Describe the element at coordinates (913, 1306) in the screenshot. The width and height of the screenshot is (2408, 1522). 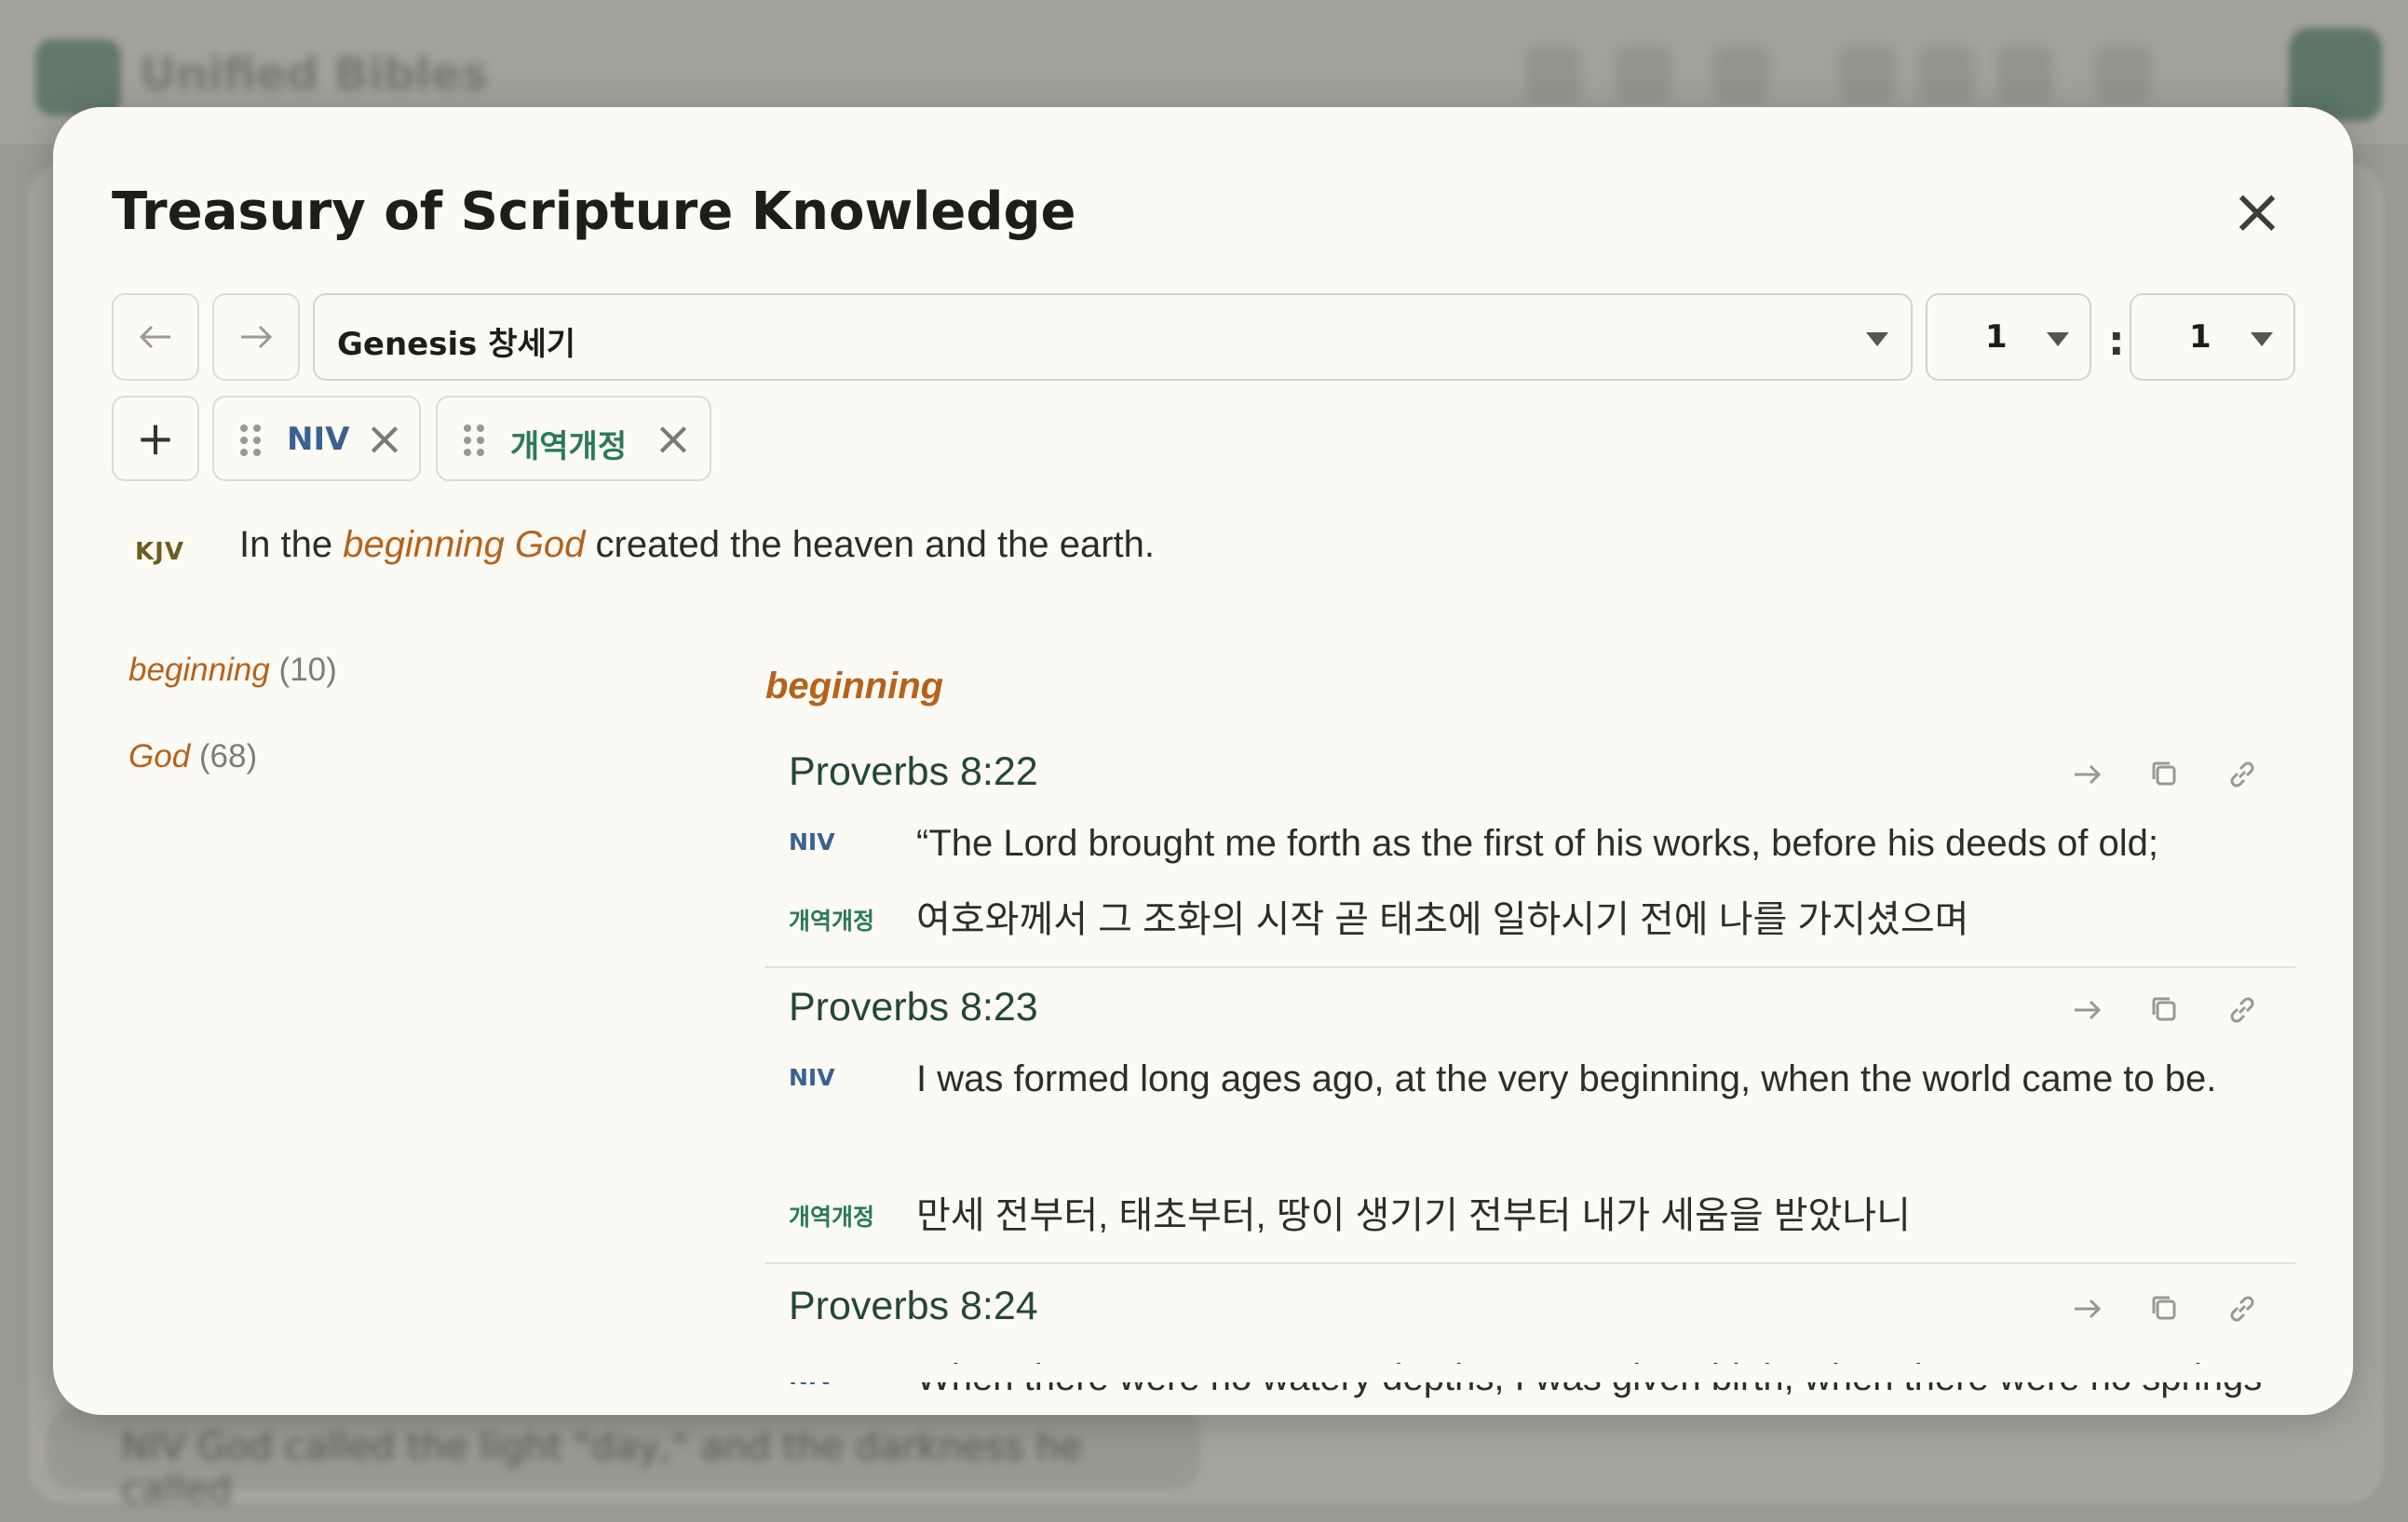
I see `cross-reference-link: Proverbs 8:24` at that location.